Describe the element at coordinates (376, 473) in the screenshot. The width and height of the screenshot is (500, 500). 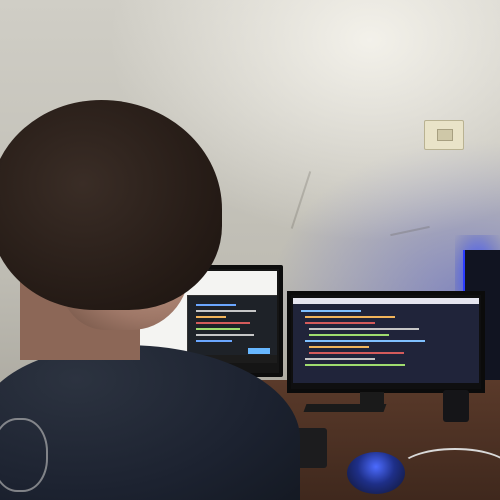
I see `mouse-icon` at that location.